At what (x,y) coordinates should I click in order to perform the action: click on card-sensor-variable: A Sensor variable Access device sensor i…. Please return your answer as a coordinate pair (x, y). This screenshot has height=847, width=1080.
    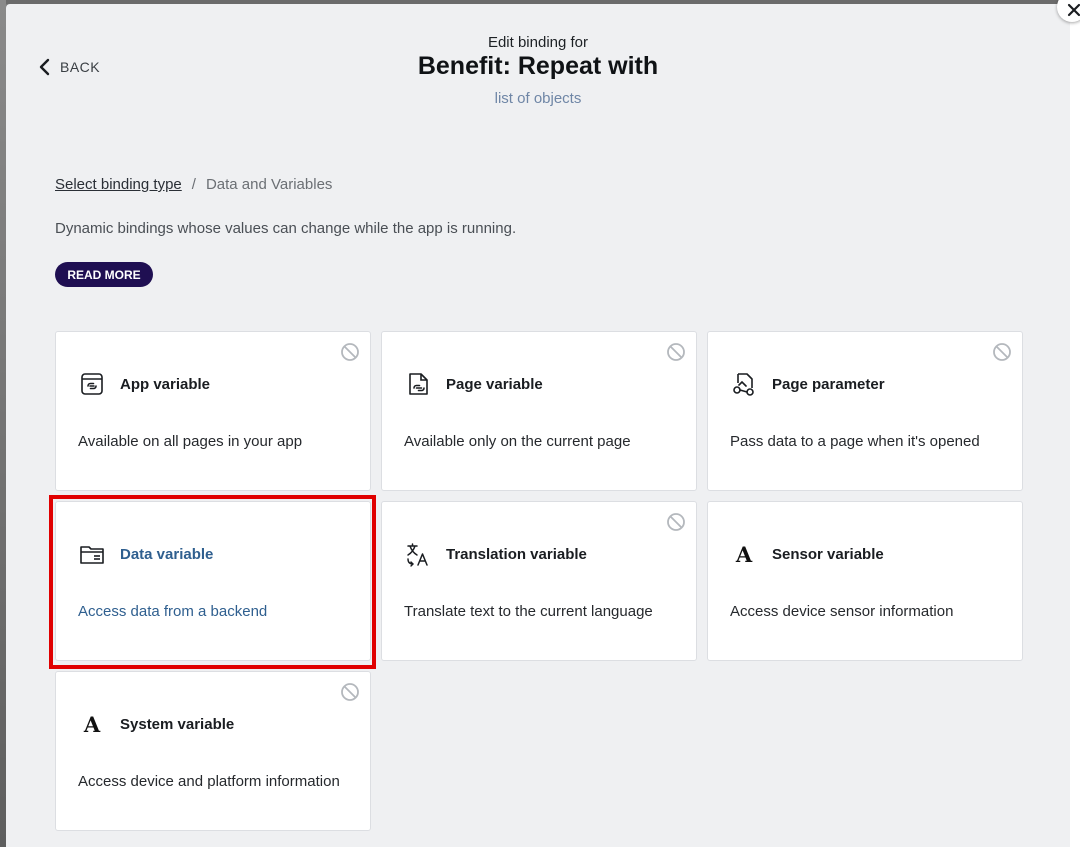
    Looking at the image, I should click on (865, 581).